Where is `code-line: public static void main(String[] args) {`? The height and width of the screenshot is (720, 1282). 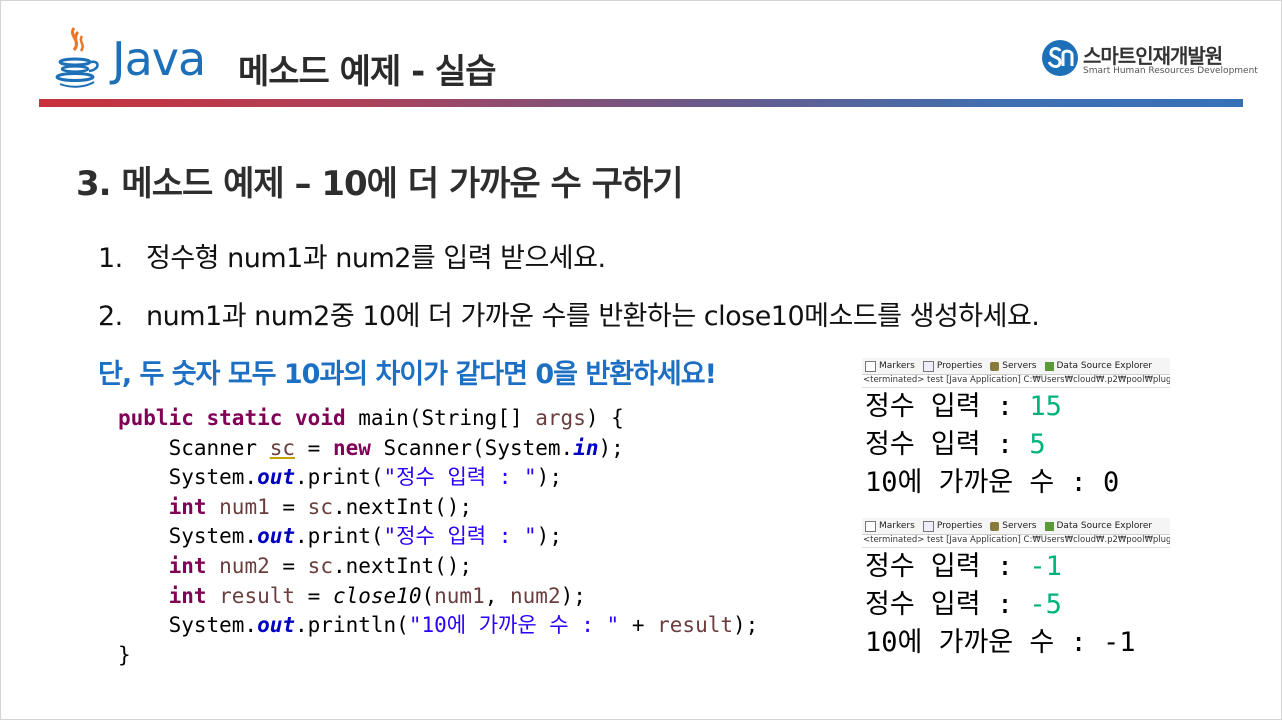 code-line: public static void main(String[] args) { is located at coordinates (371, 418).